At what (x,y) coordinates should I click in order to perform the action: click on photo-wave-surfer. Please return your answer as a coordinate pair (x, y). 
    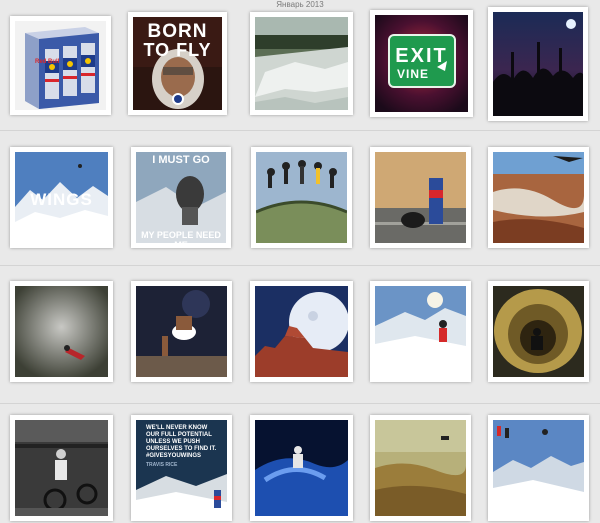
    Looking at the image, I should click on (538, 331).